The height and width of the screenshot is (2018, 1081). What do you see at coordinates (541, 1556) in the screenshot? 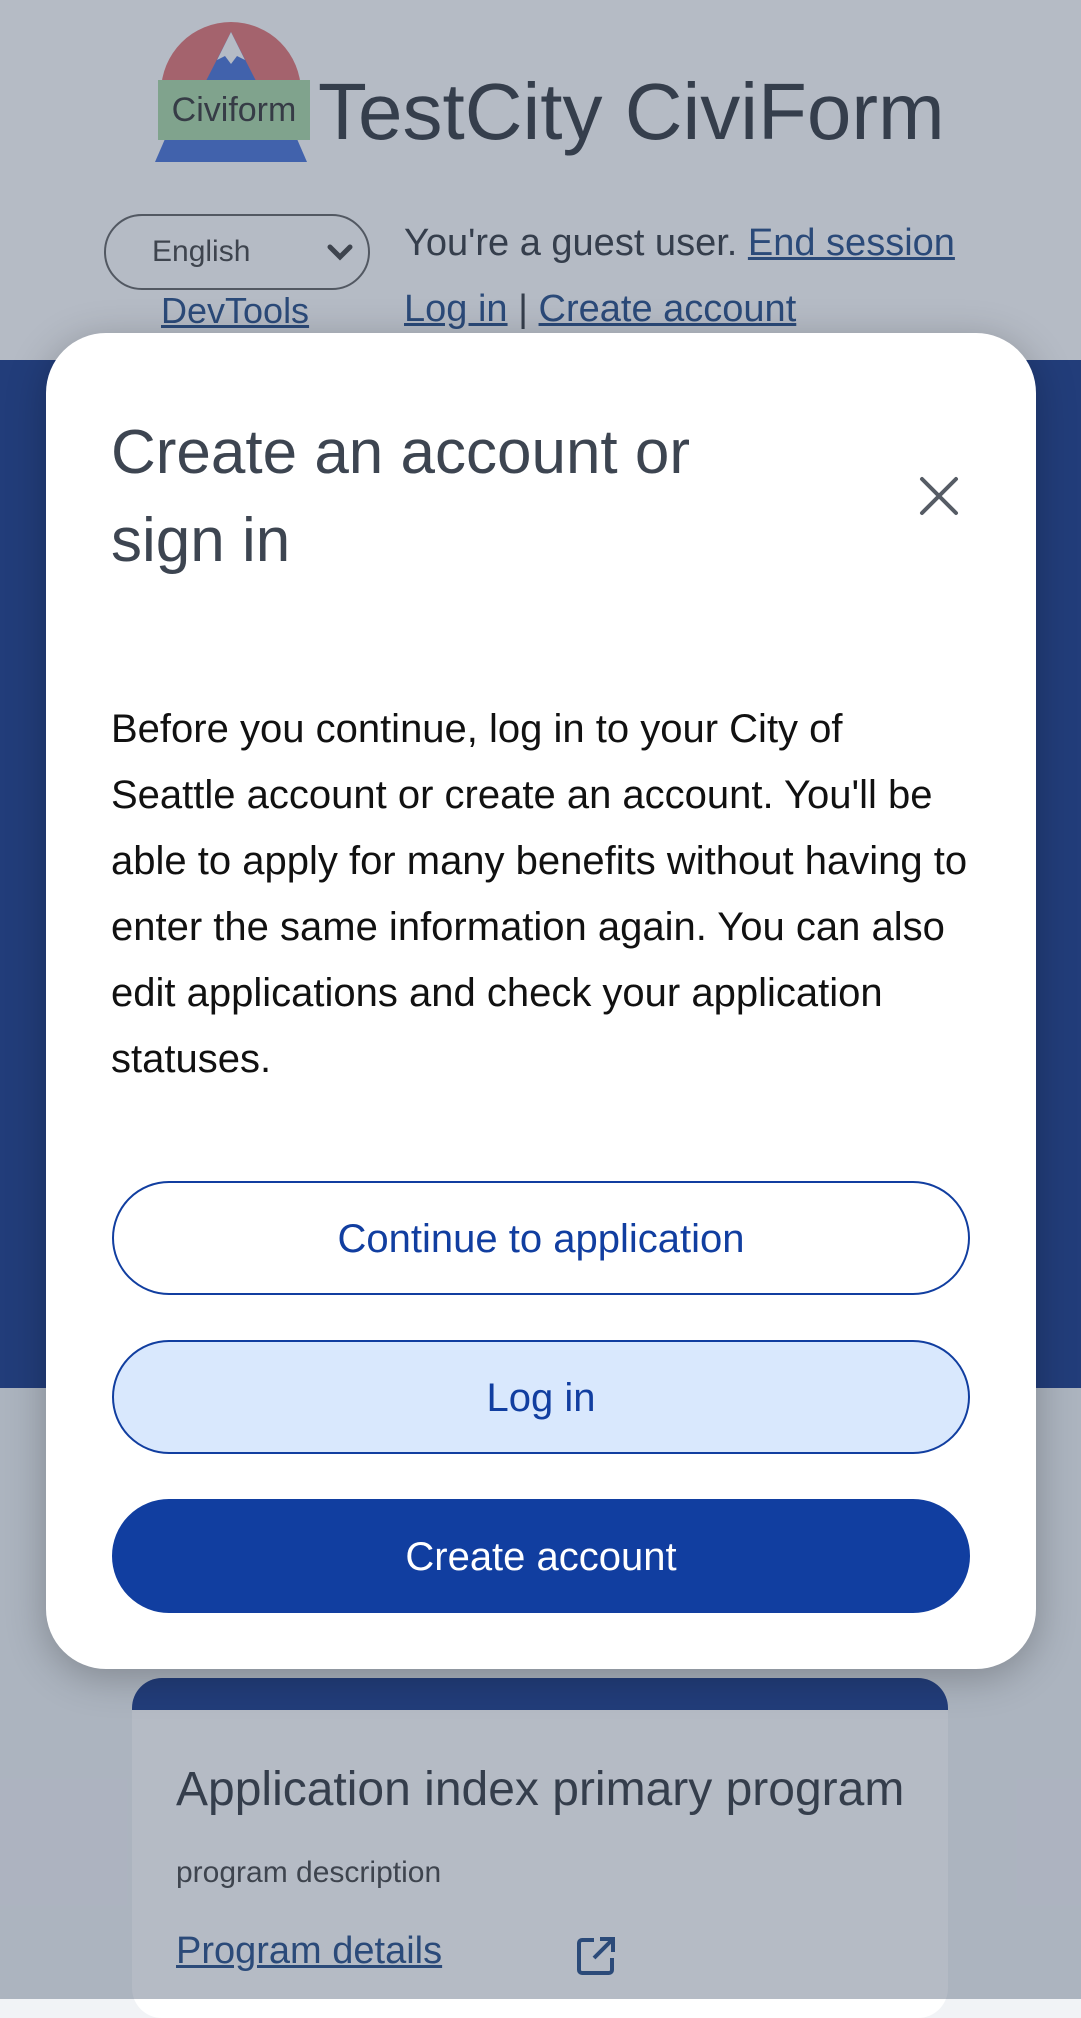
I see `create-account-button: Create account` at bounding box center [541, 1556].